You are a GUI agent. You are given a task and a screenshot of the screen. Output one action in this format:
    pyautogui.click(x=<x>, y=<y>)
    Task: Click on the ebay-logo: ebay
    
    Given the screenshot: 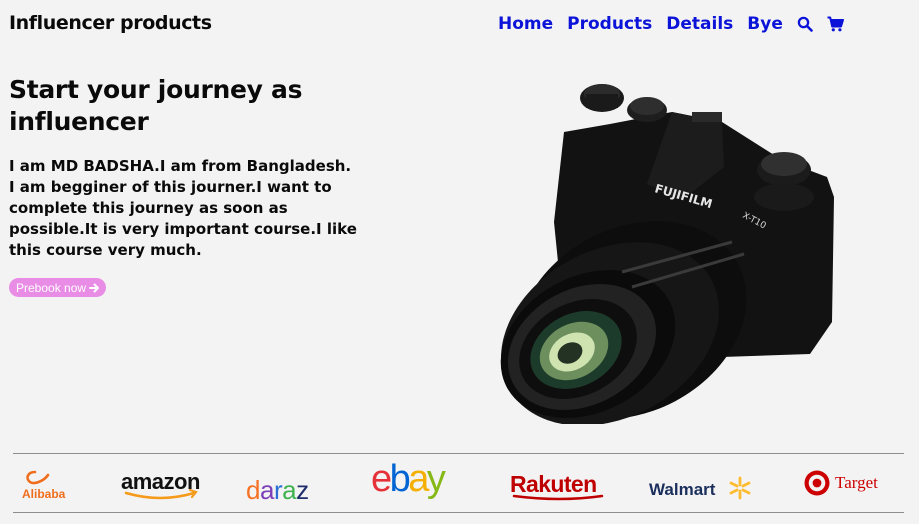 What is the action you would take?
    pyautogui.click(x=419, y=480)
    